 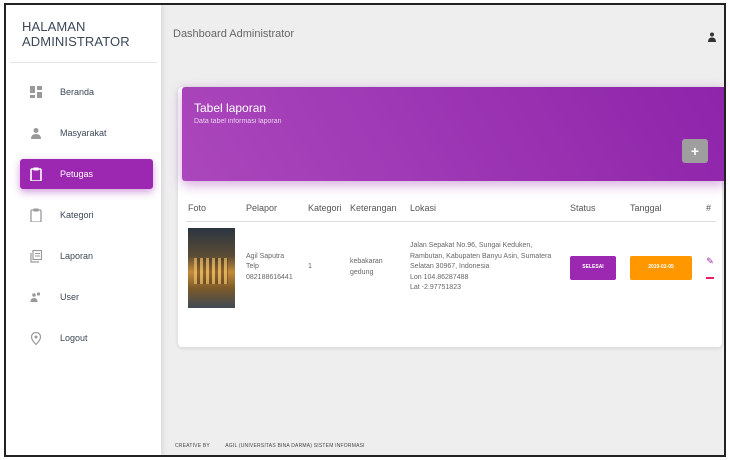 I want to click on sidebar-item-label: Petugas, so click(x=77, y=174).